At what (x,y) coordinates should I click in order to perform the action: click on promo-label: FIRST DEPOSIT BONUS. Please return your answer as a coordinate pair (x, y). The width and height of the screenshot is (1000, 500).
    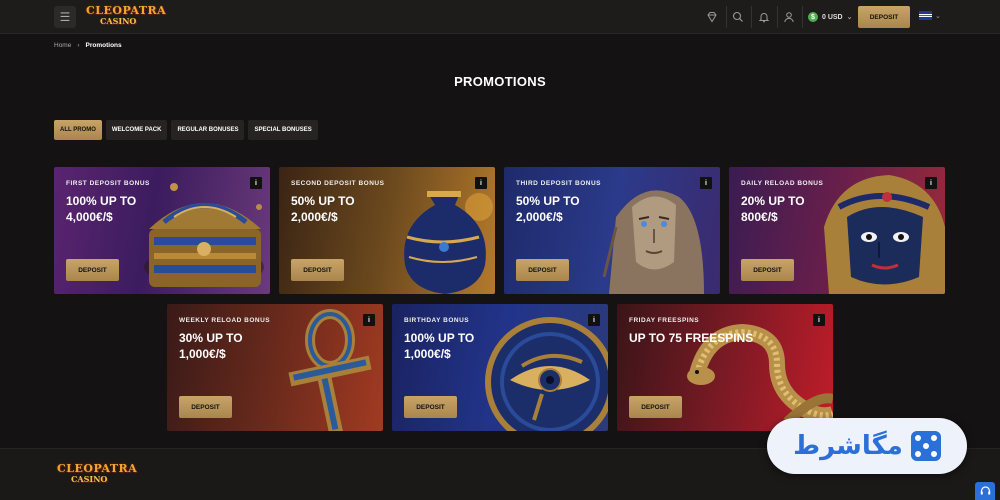
    Looking at the image, I should click on (108, 183).